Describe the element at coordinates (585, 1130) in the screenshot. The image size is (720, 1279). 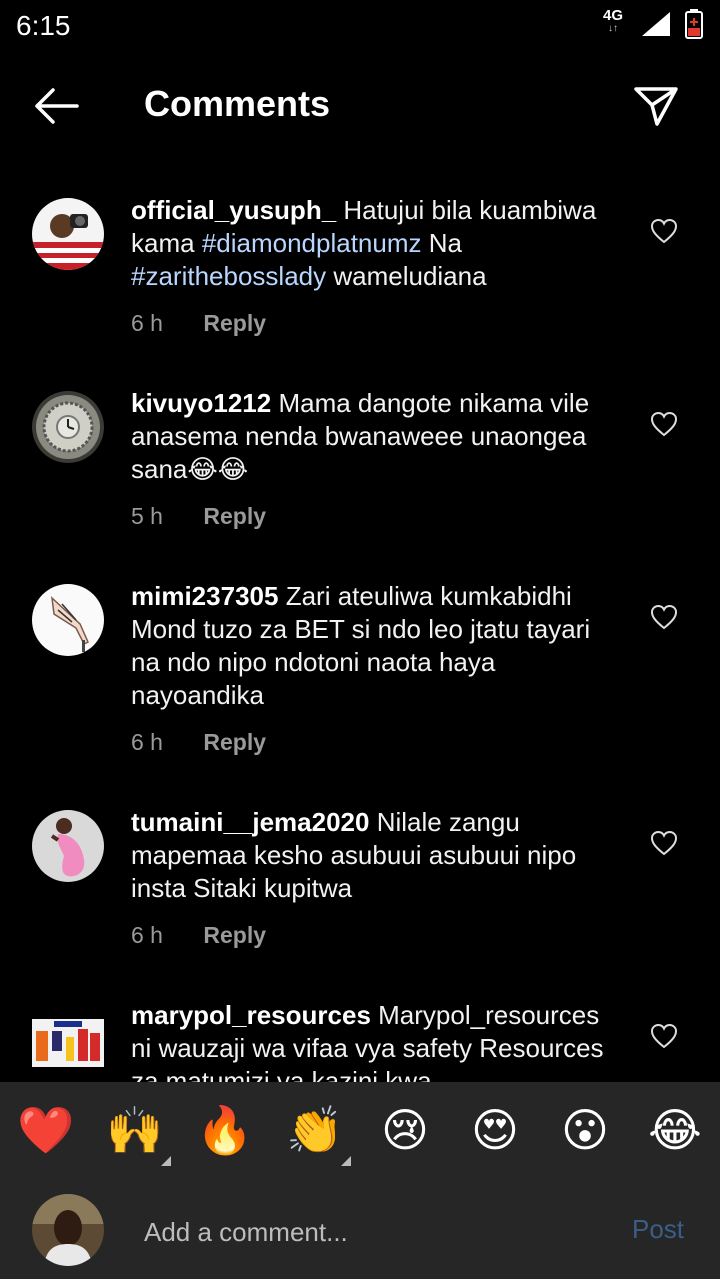
I see `emoji-surprised-face: 😮` at that location.